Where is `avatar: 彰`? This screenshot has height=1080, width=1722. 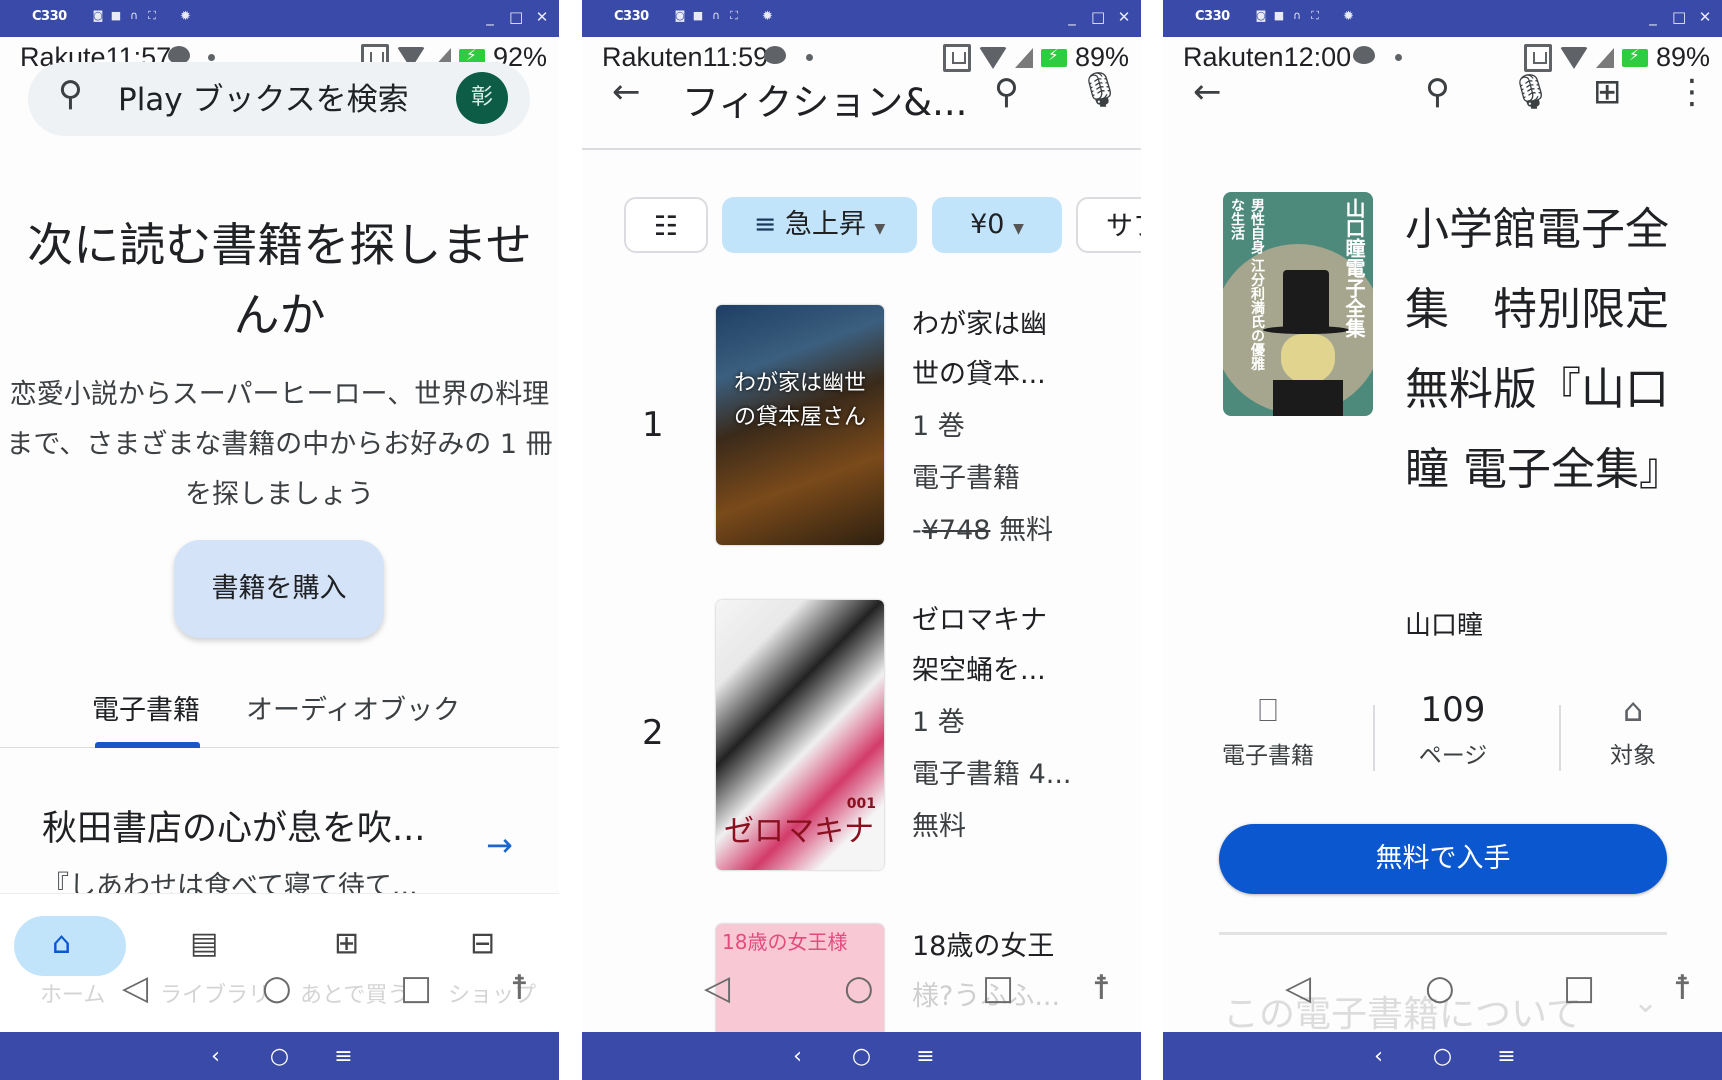 avatar: 彰 is located at coordinates (482, 98).